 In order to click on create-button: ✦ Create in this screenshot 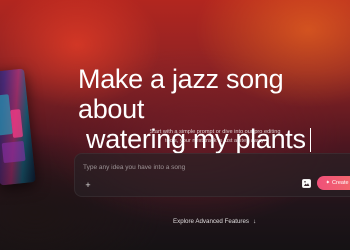, I will do `click(333, 183)`.